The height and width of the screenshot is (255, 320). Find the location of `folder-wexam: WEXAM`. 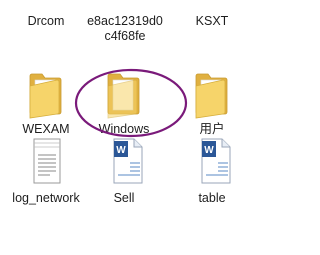

folder-wexam: WEXAM is located at coordinates (46, 102).